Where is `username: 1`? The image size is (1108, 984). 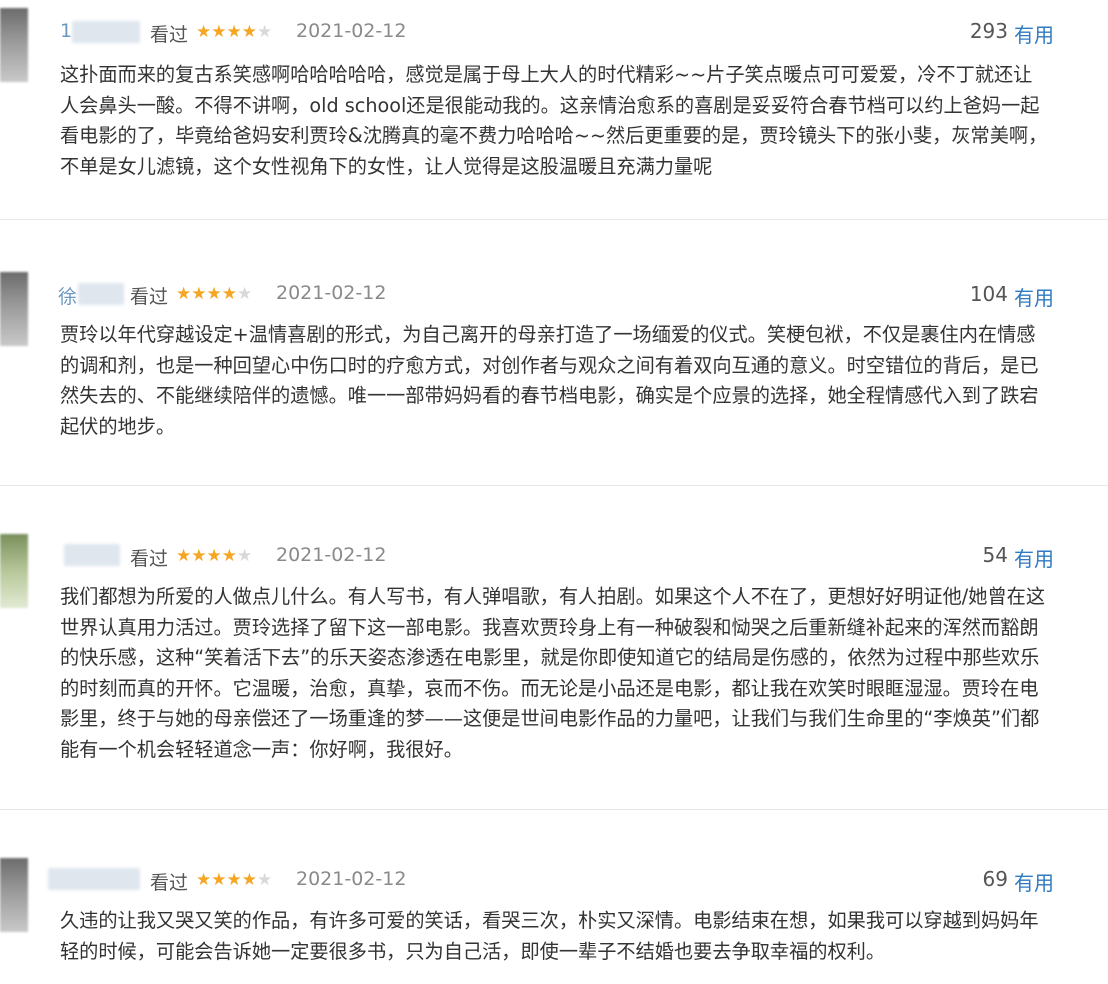 username: 1 is located at coordinates (66, 31).